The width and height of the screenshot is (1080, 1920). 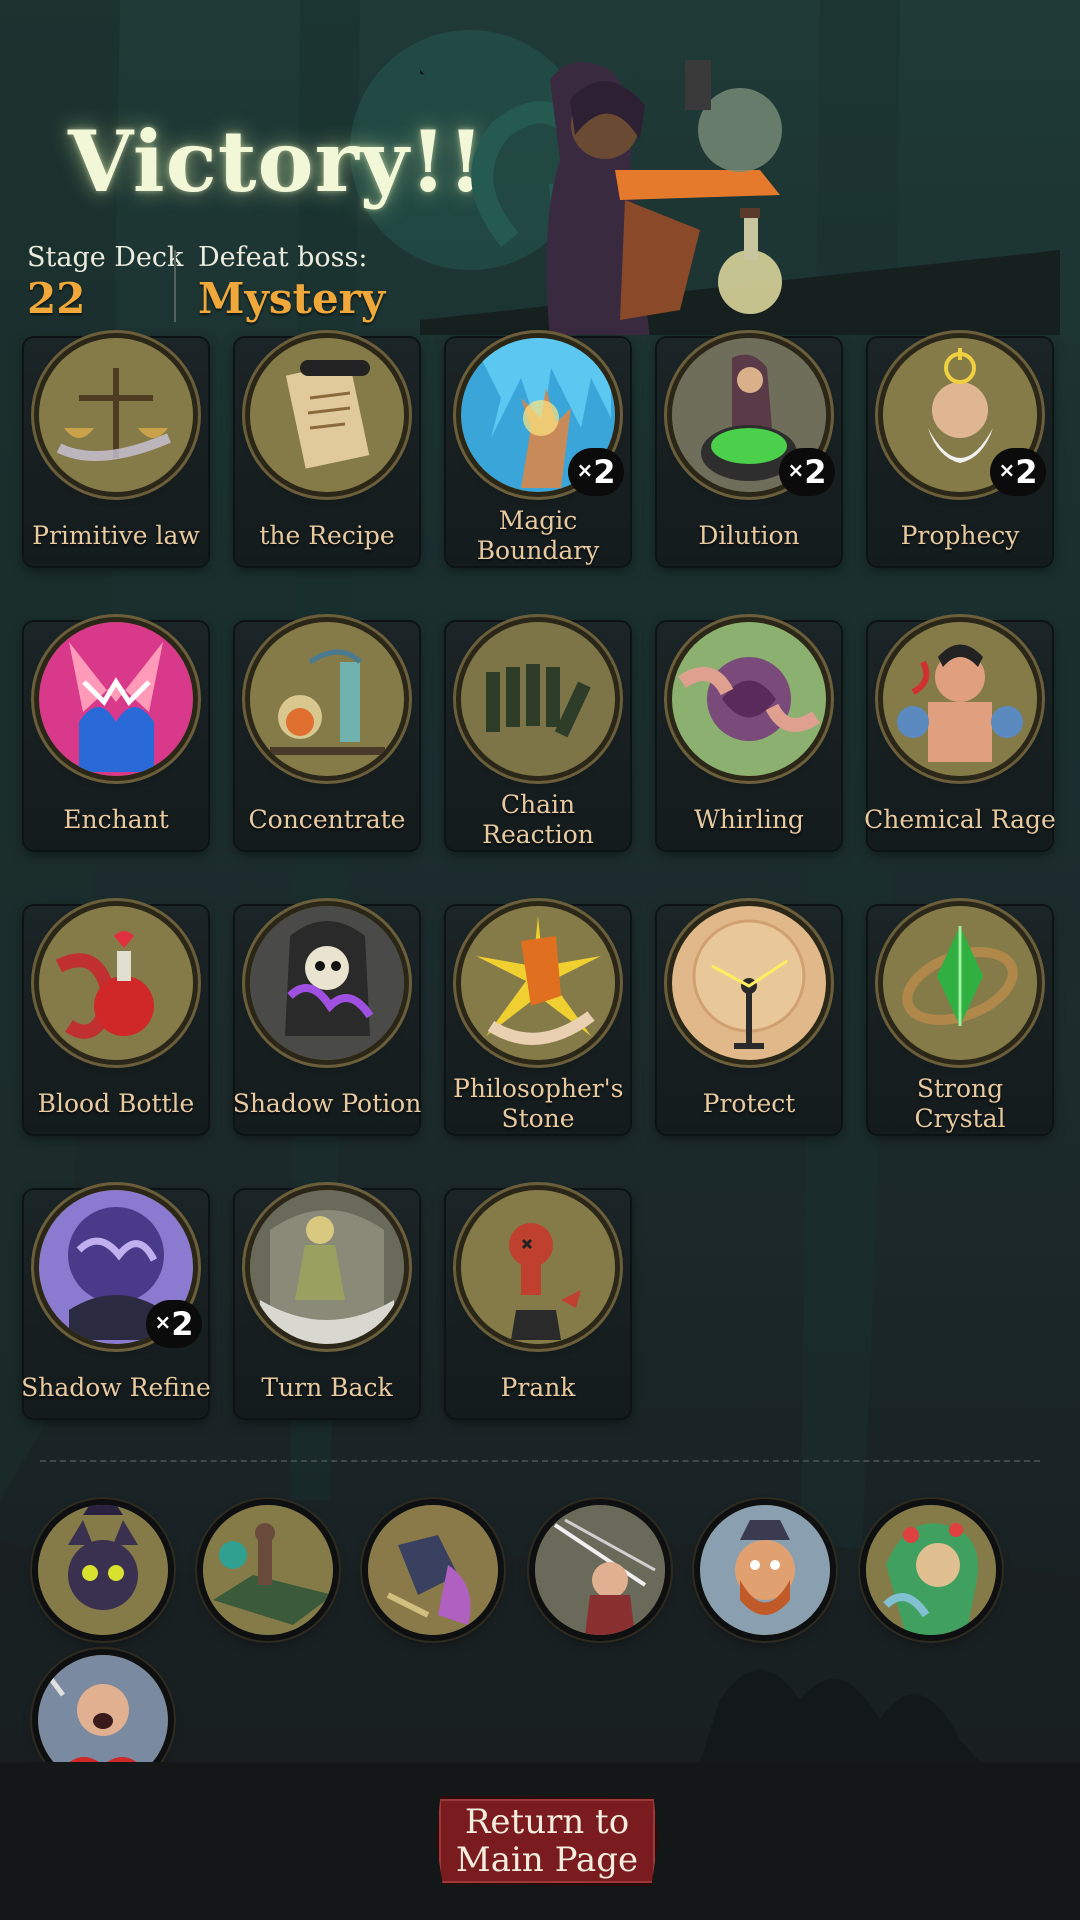 What do you see at coordinates (433, 1570) in the screenshot?
I see `knight-fight-icon` at bounding box center [433, 1570].